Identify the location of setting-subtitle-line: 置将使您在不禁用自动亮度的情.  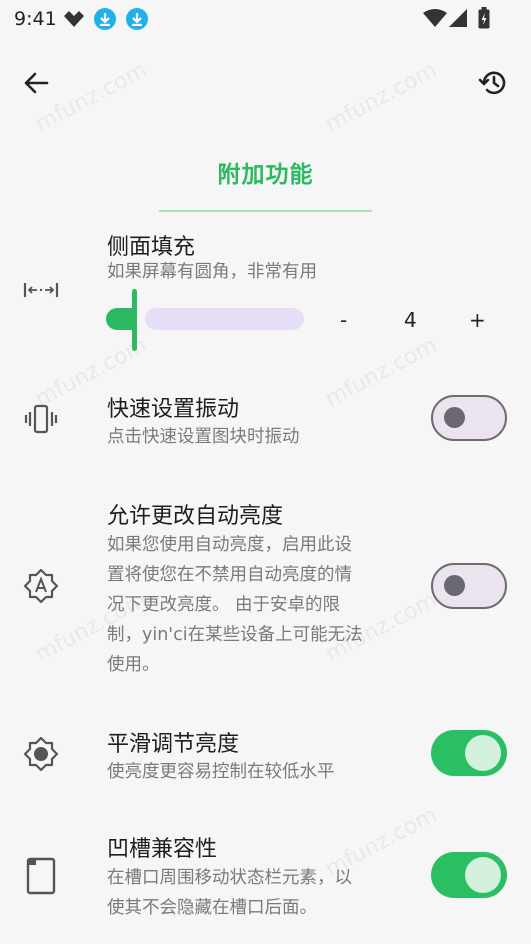
(229, 575).